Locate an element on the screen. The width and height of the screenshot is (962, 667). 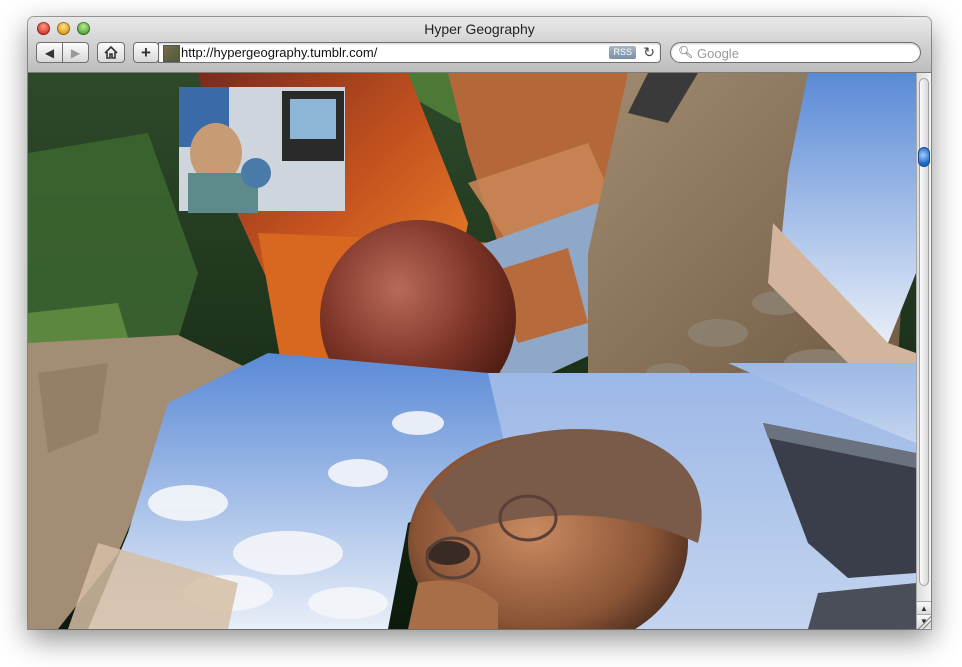
plus-icon: + is located at coordinates (146, 52).